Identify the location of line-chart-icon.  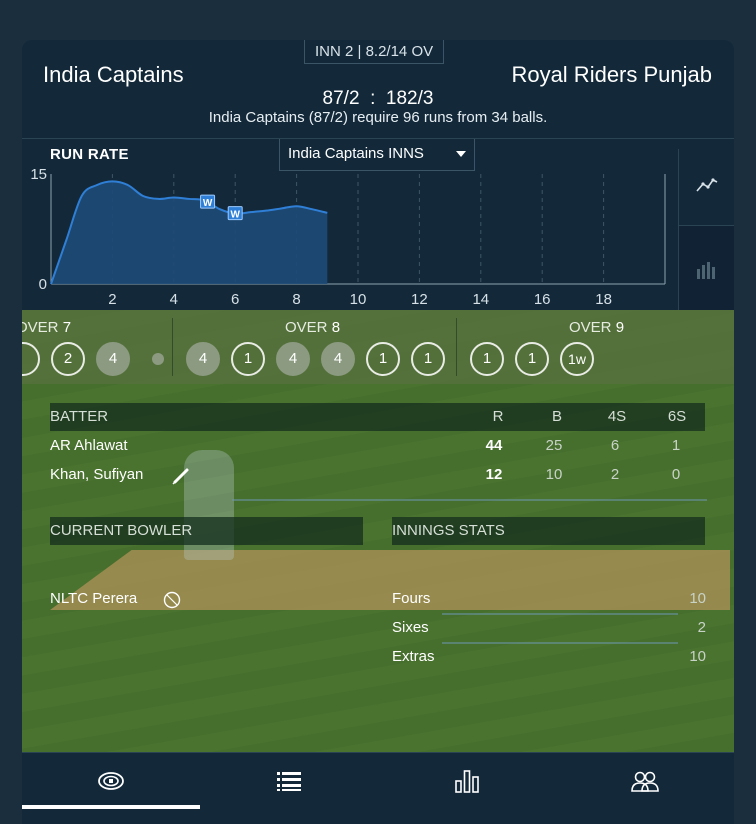
(707, 185).